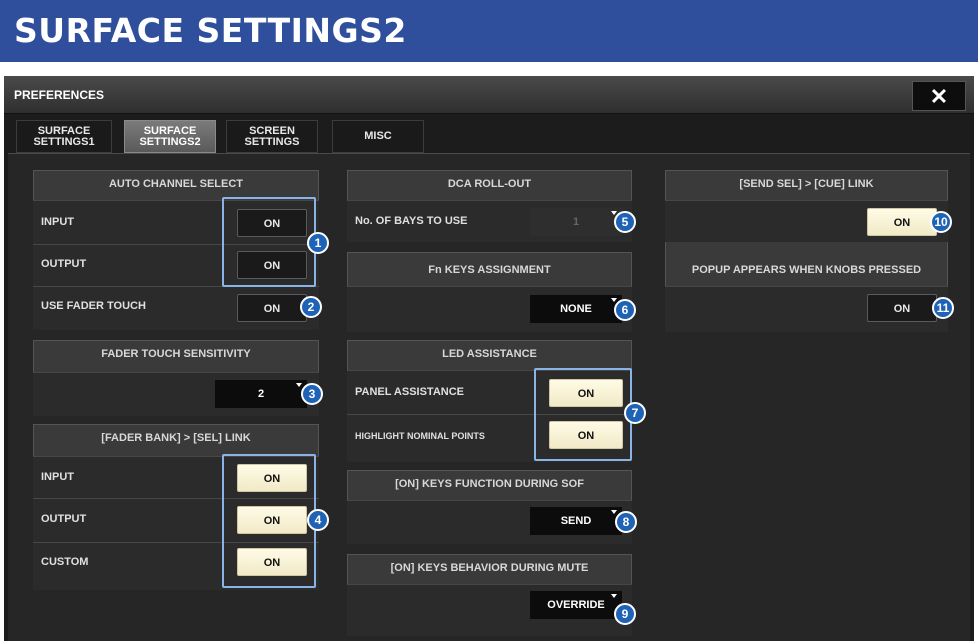 The image size is (978, 641). Describe the element at coordinates (576, 605) in the screenshot. I see `on-keys-mute-select: OVERRIDE` at that location.